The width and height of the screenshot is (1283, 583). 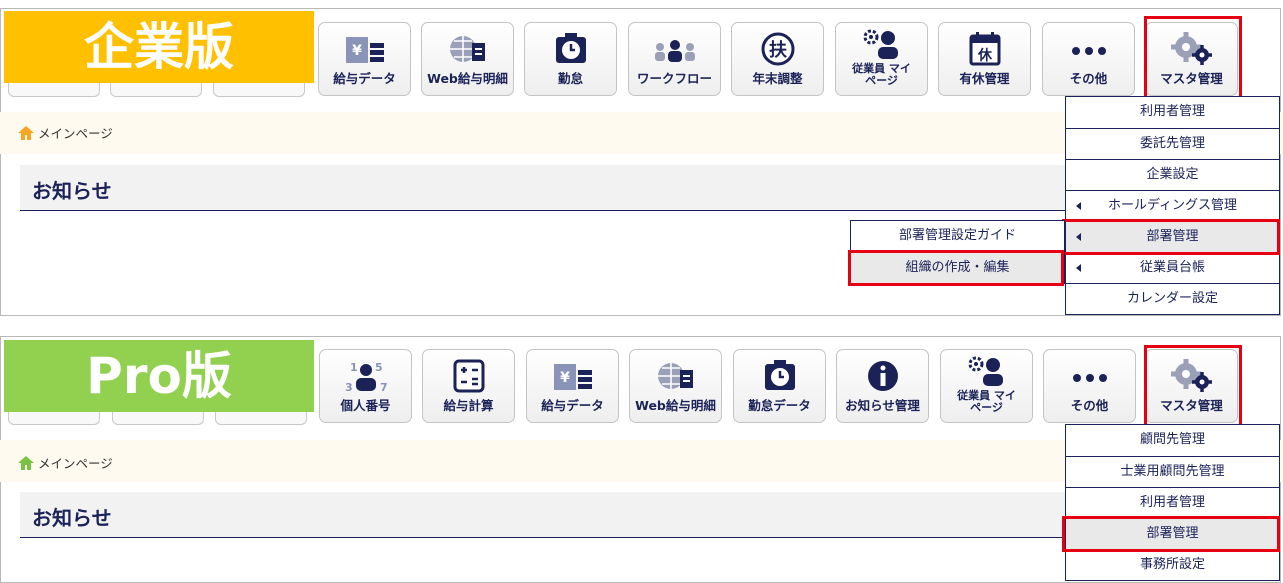 What do you see at coordinates (1172, 174) in the screenshot?
I see `menu-item-company-settings: 企業設定` at bounding box center [1172, 174].